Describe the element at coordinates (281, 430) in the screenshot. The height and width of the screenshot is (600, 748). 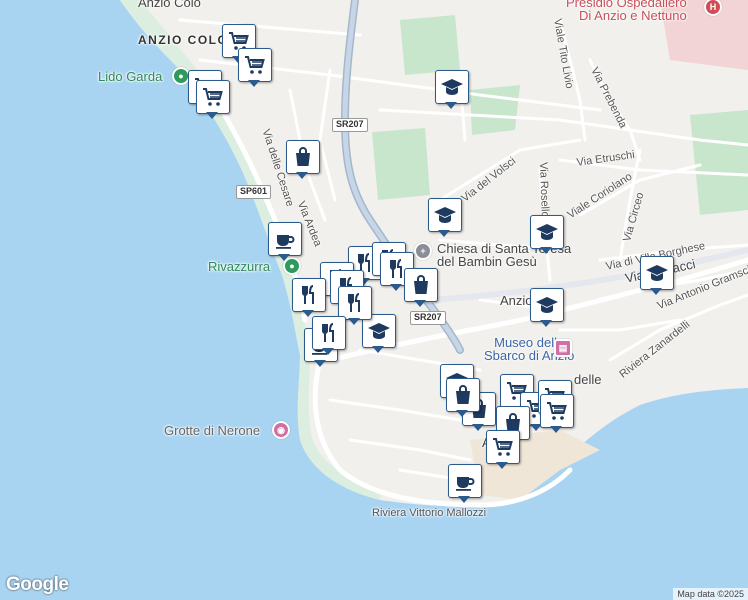
I see `grotte-camera-icon: ◉` at that location.